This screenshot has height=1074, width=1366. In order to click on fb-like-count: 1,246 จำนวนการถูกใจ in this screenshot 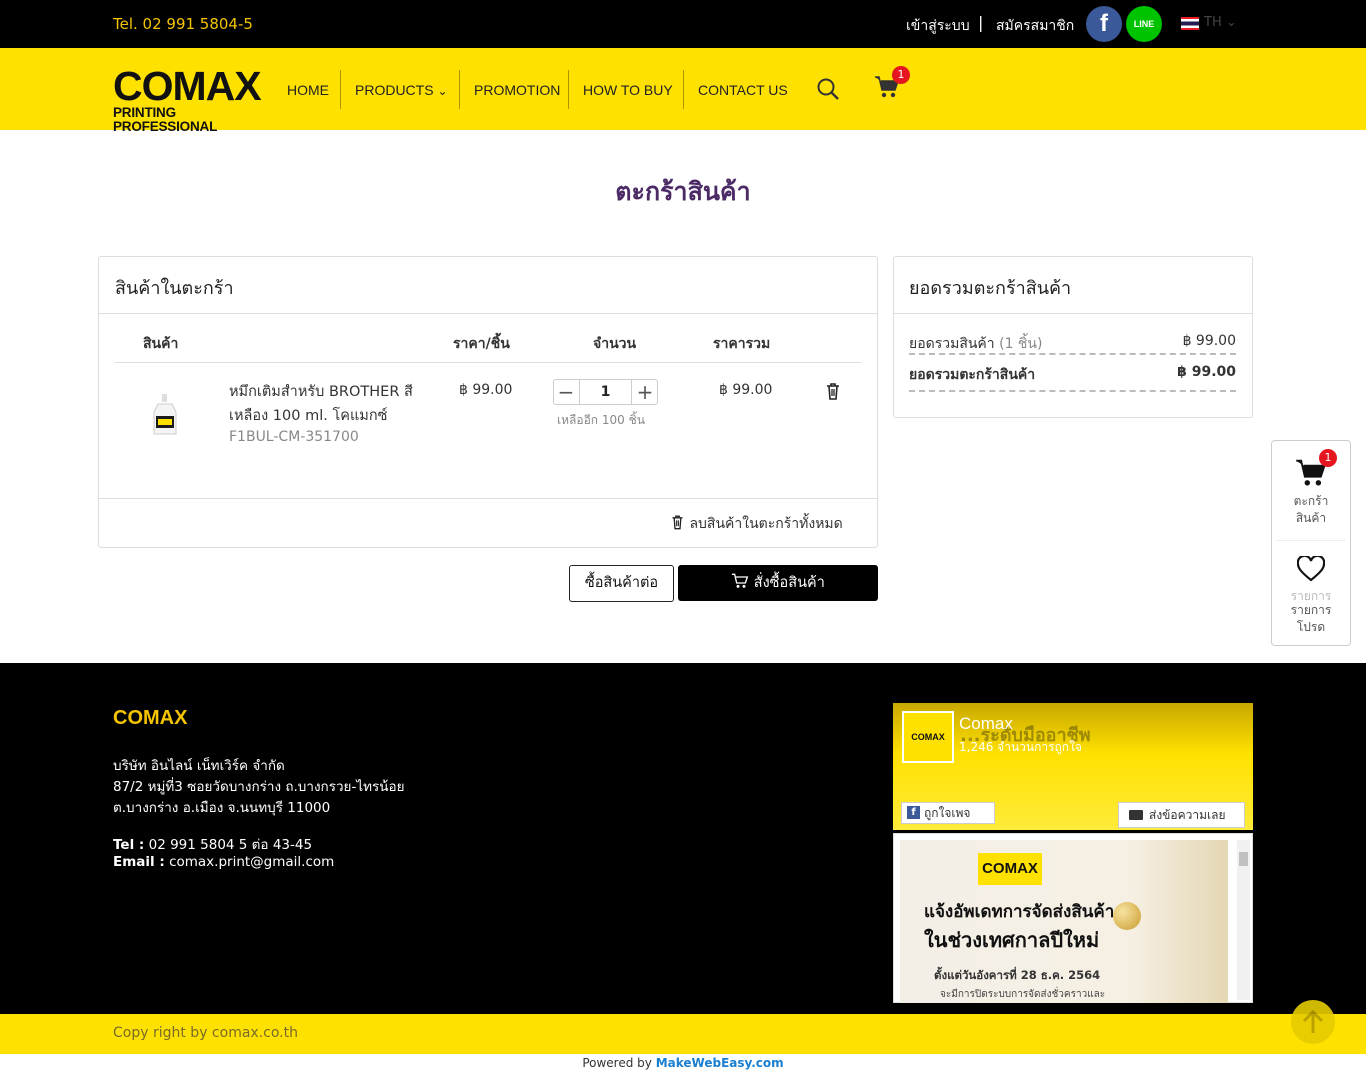, I will do `click(1020, 747)`.